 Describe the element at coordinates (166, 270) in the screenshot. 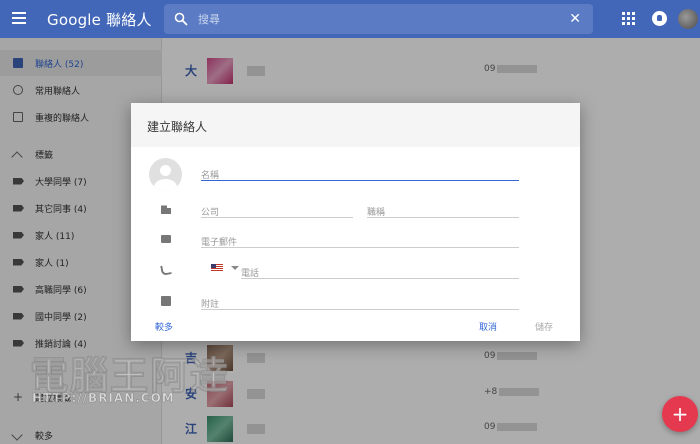

I see `phone-icon` at that location.